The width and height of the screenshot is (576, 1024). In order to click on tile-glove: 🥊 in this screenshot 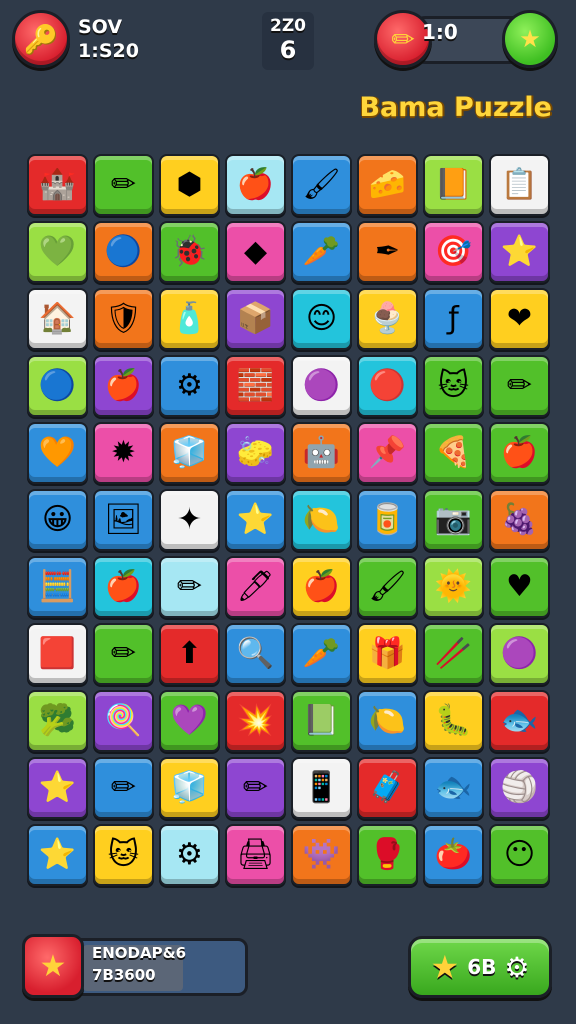, I will do `click(387, 855)`.